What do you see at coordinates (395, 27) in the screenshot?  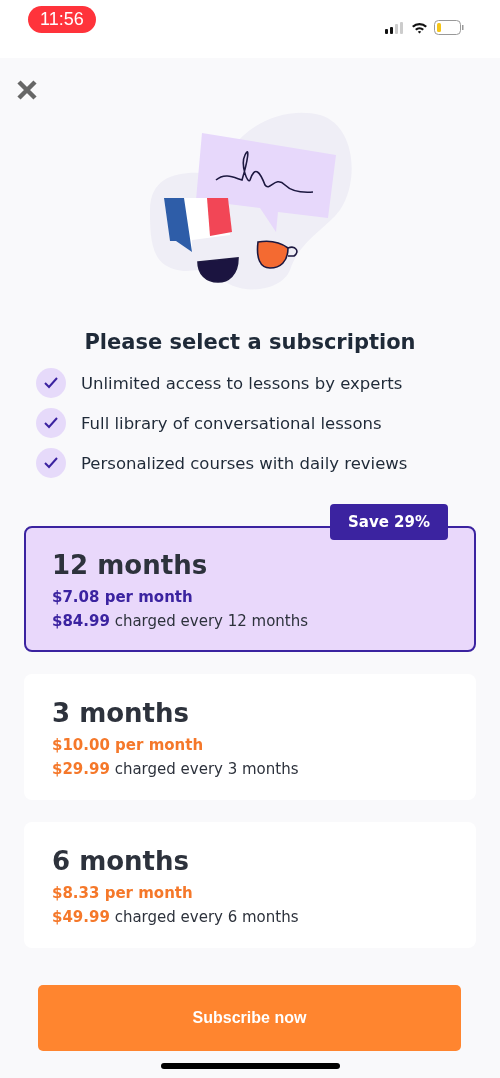 I see `signal-icon` at bounding box center [395, 27].